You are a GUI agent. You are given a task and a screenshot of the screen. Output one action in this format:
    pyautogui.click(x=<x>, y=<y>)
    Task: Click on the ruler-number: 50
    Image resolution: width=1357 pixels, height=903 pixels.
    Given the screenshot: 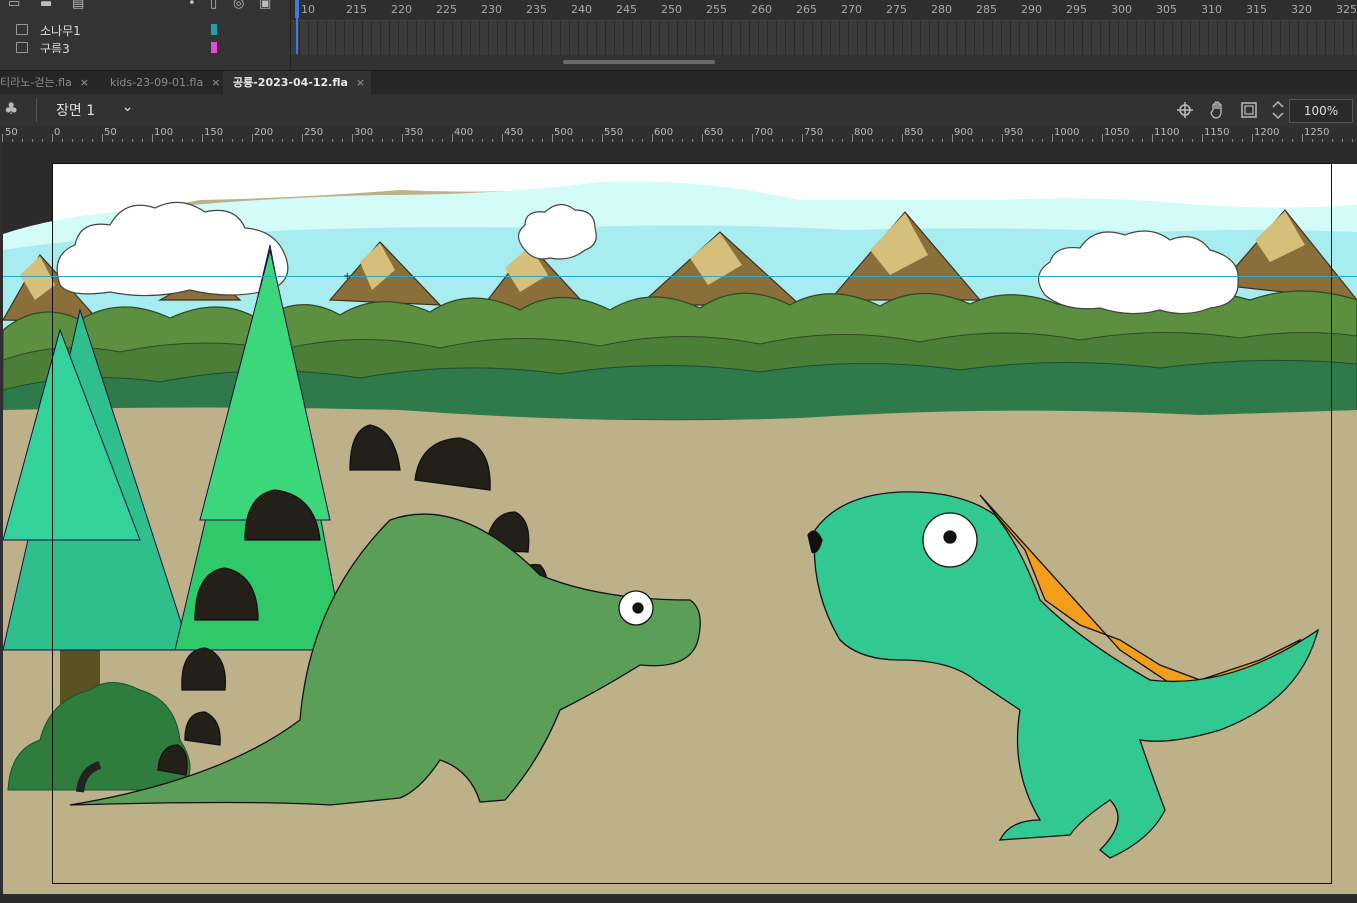 What is the action you would take?
    pyautogui.click(x=11, y=132)
    